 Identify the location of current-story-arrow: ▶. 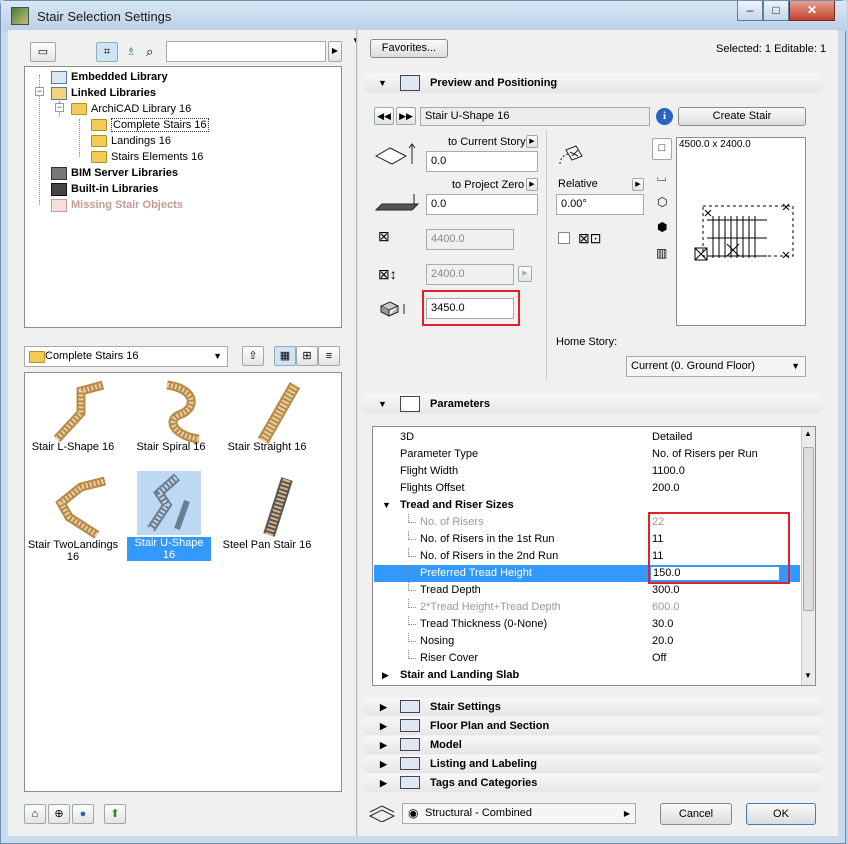
(532, 141).